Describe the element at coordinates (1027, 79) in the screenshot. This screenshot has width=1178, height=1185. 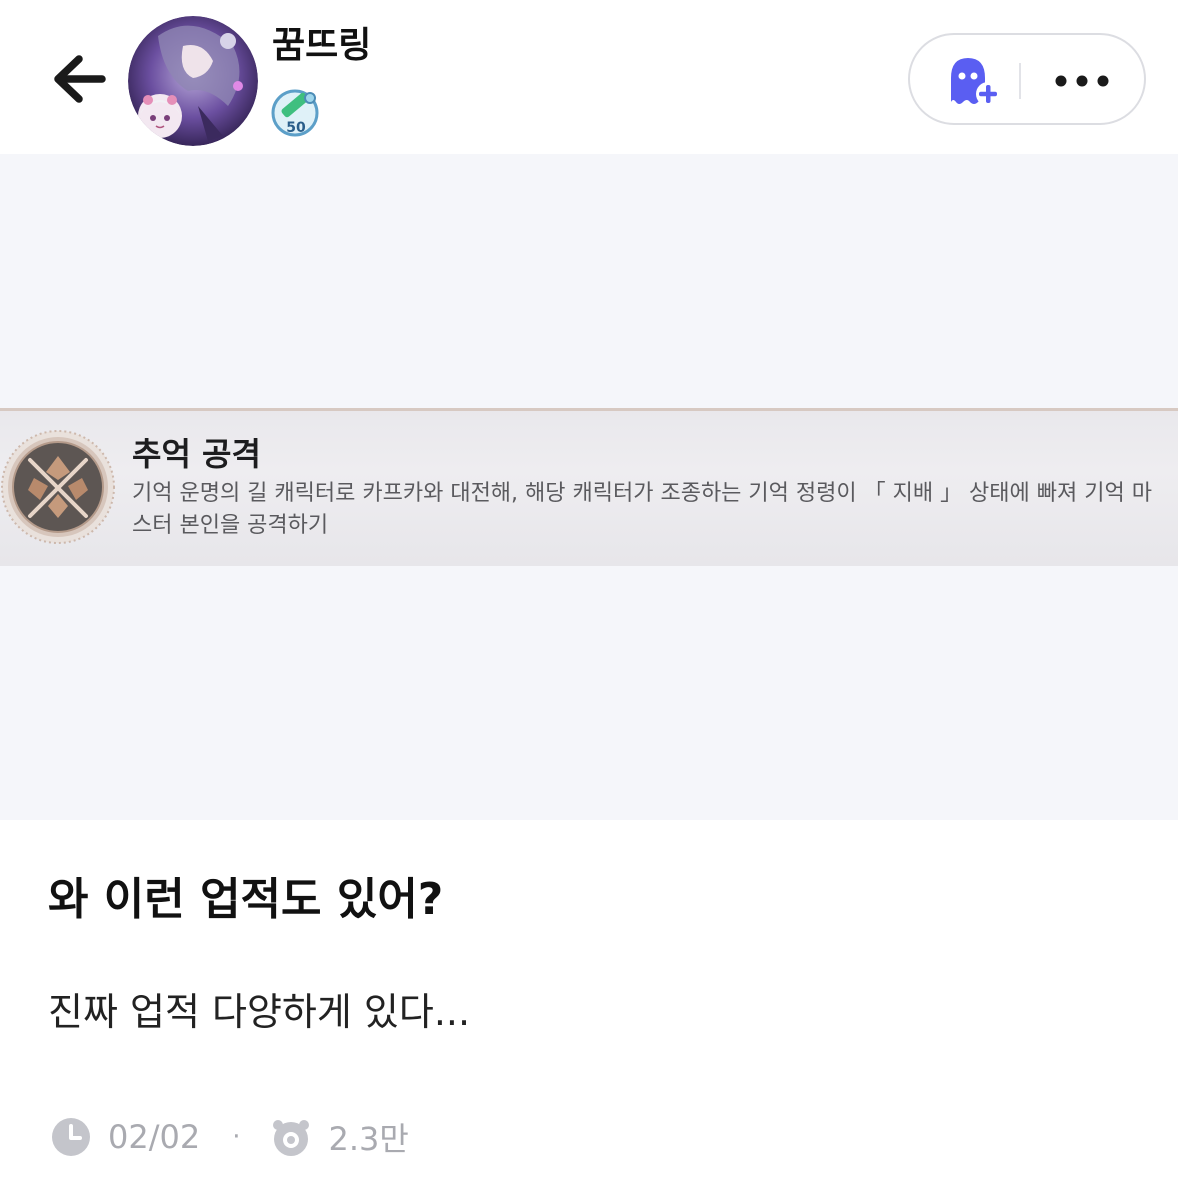
I see `action-pill` at that location.